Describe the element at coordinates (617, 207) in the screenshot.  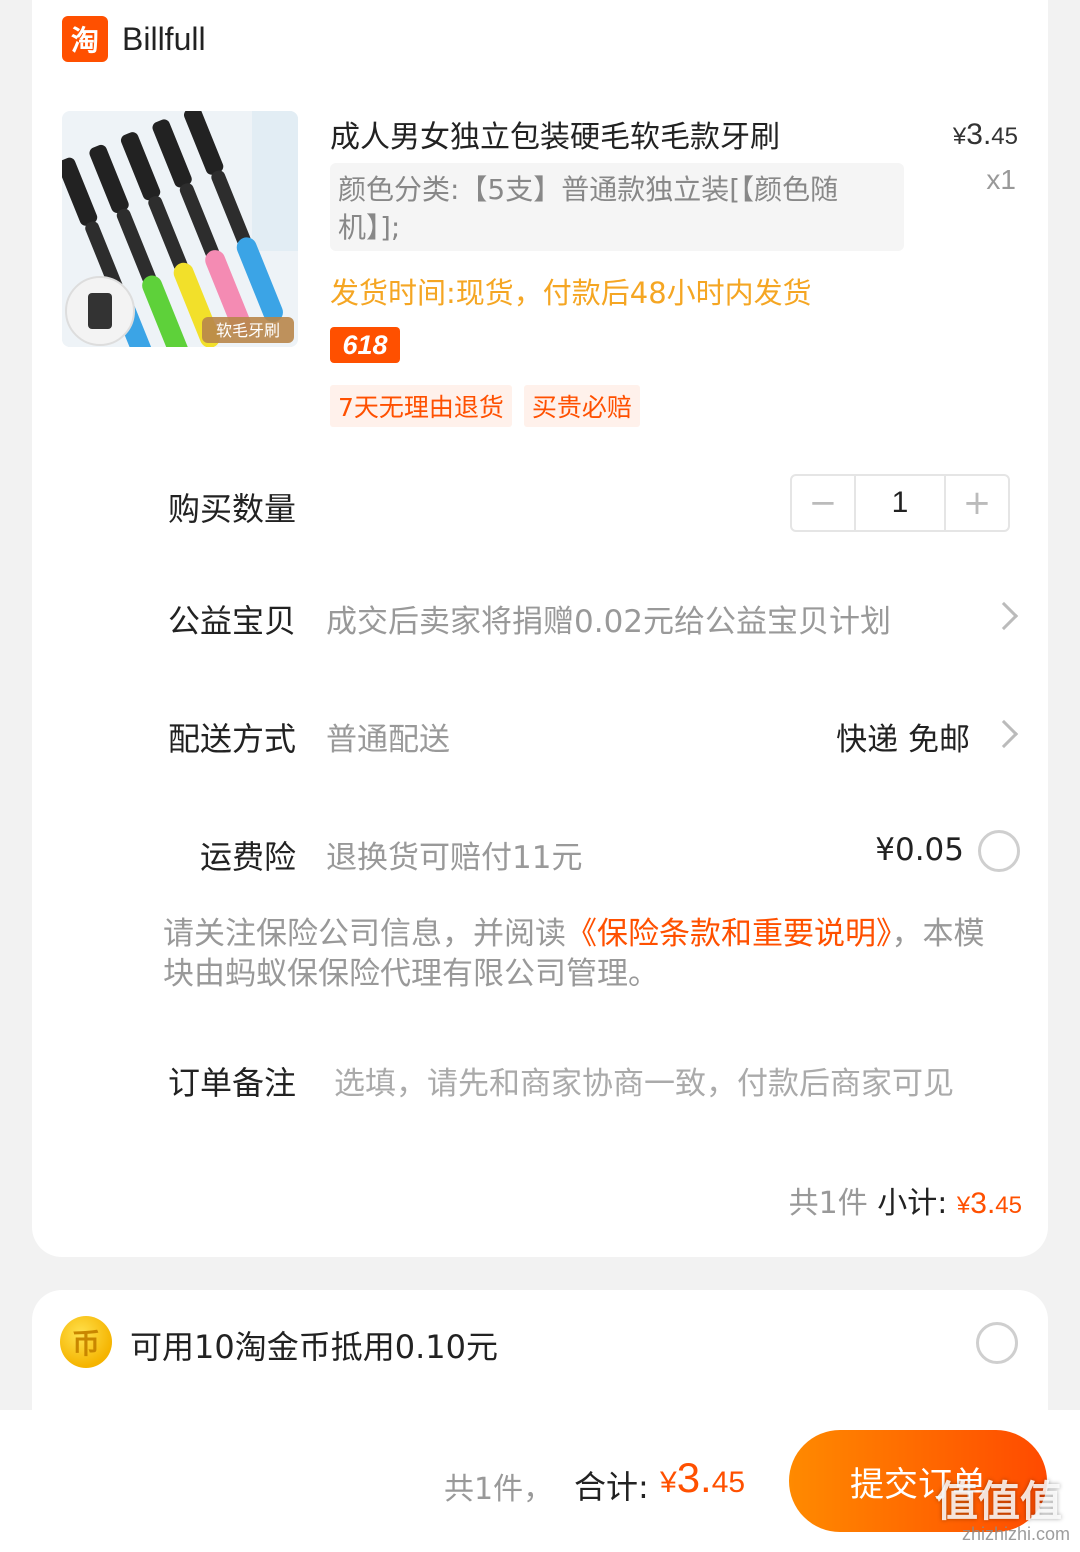
I see `sku-selection: 颜色分类:【5支】普通款独立装[【颜色随机】];` at that location.